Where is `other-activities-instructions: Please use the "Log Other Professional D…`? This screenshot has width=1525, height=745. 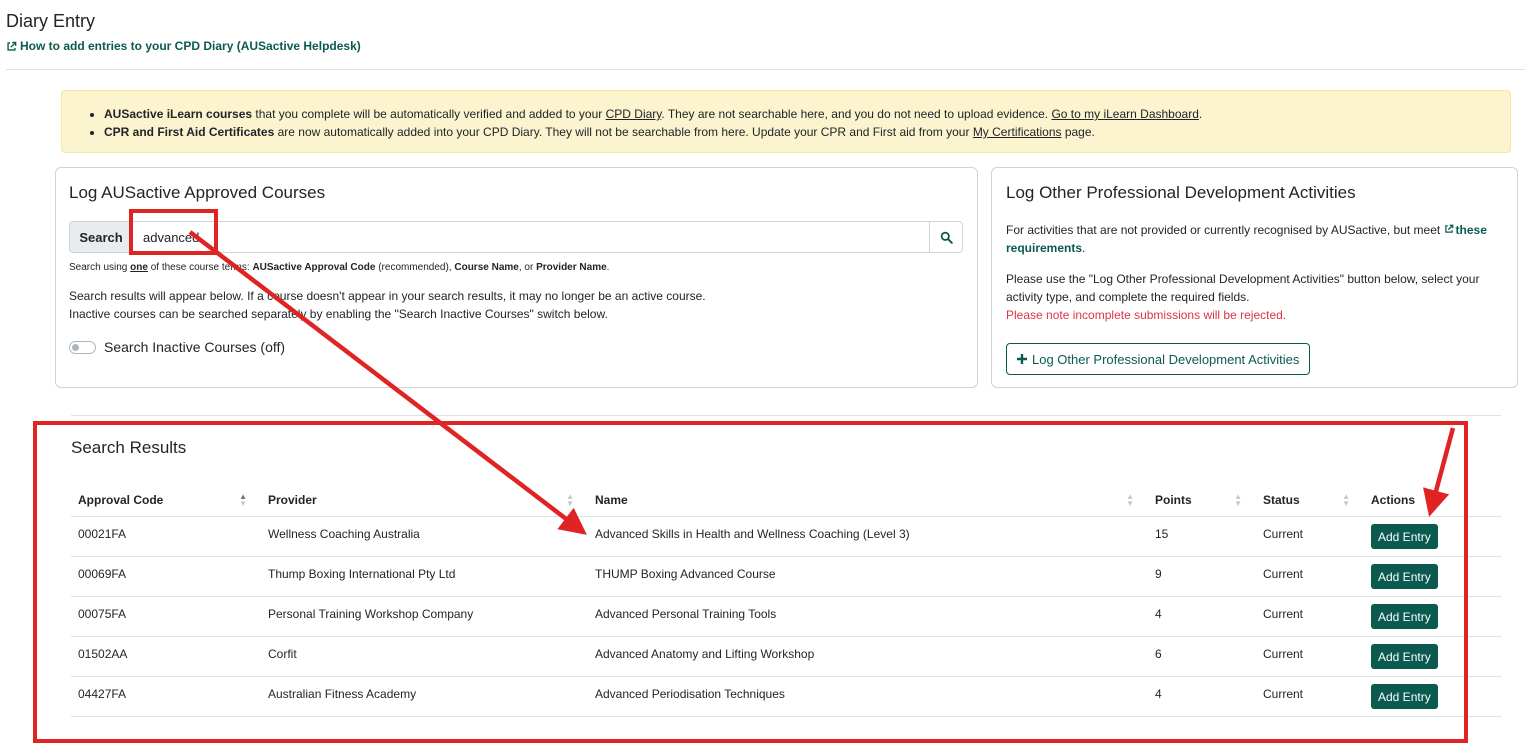 other-activities-instructions: Please use the "Log Other Professional D… is located at coordinates (1256, 297).